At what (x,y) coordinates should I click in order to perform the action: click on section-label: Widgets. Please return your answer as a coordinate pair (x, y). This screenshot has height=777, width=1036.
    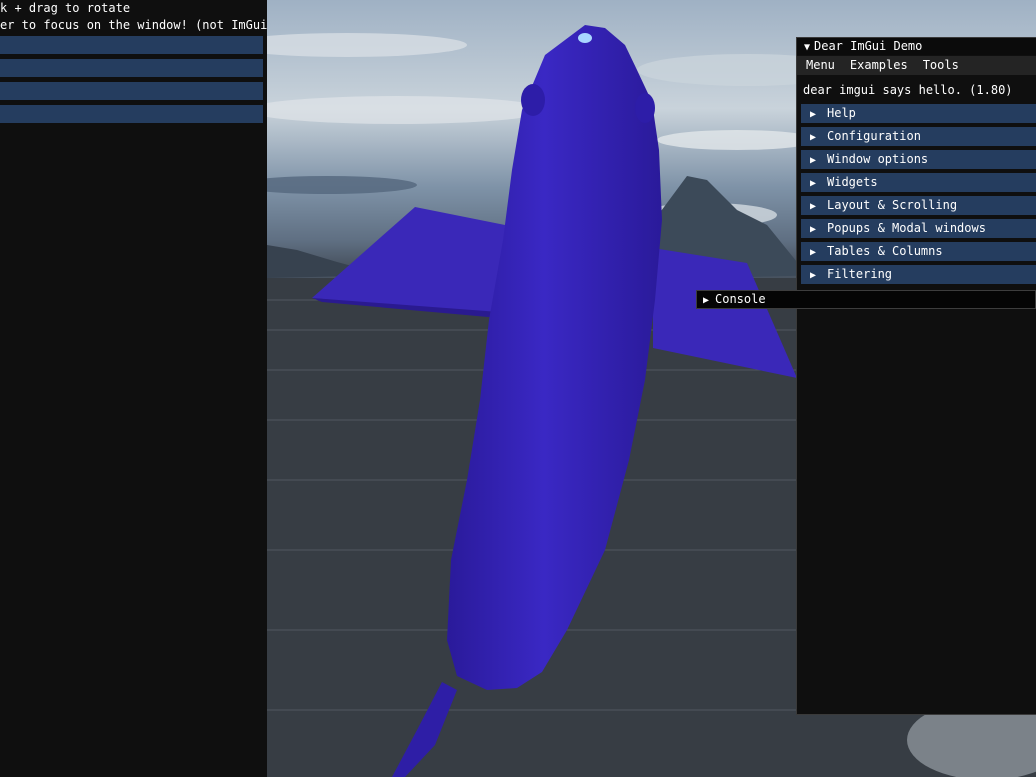
    Looking at the image, I should click on (852, 182).